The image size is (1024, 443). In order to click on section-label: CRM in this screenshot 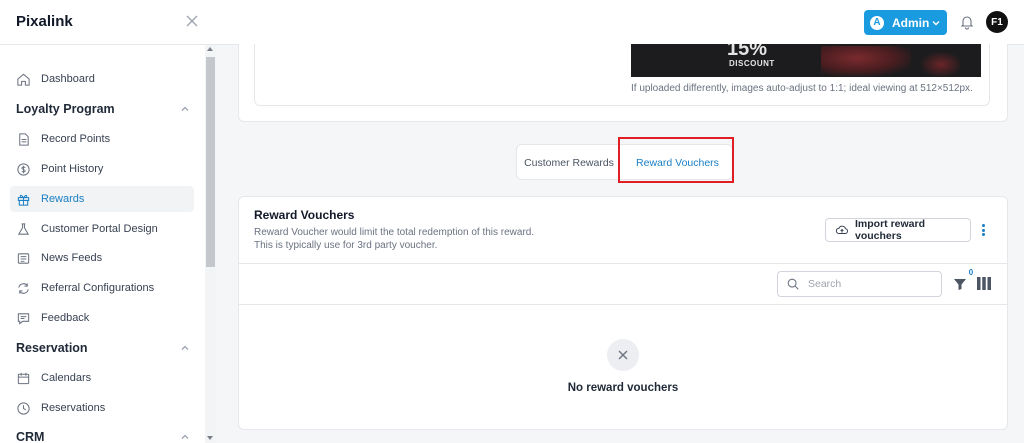, I will do `click(30, 436)`.